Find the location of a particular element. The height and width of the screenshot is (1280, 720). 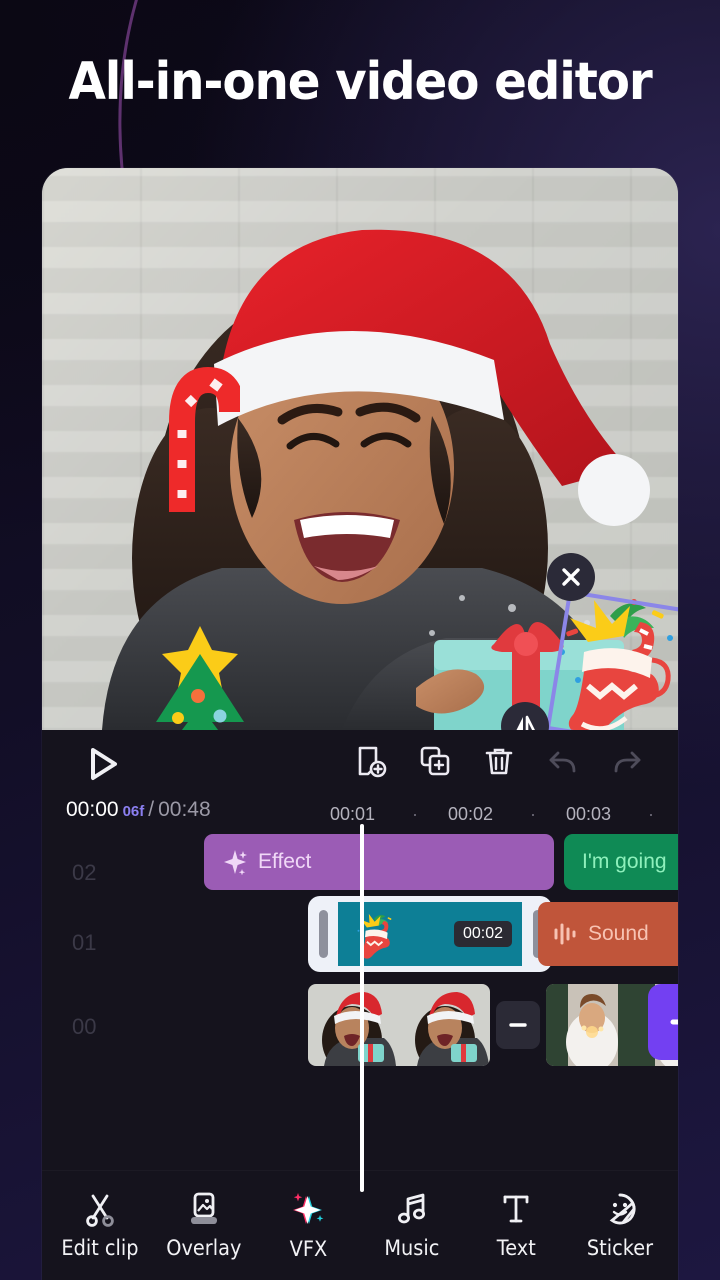

timecode-display: 00:00 06f / 00:48 is located at coordinates (138, 810).